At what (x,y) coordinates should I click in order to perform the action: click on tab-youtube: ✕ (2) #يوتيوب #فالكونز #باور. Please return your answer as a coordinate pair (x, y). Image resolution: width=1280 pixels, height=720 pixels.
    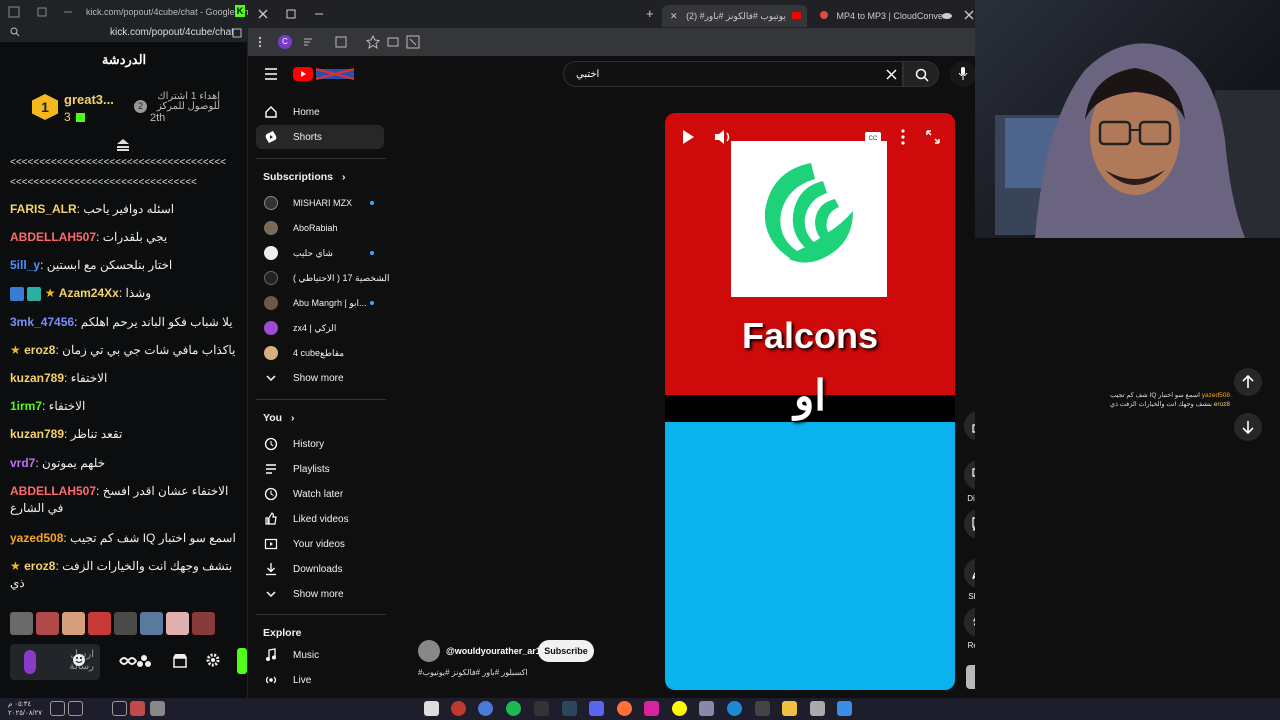
    Looking at the image, I should click on (734, 16).